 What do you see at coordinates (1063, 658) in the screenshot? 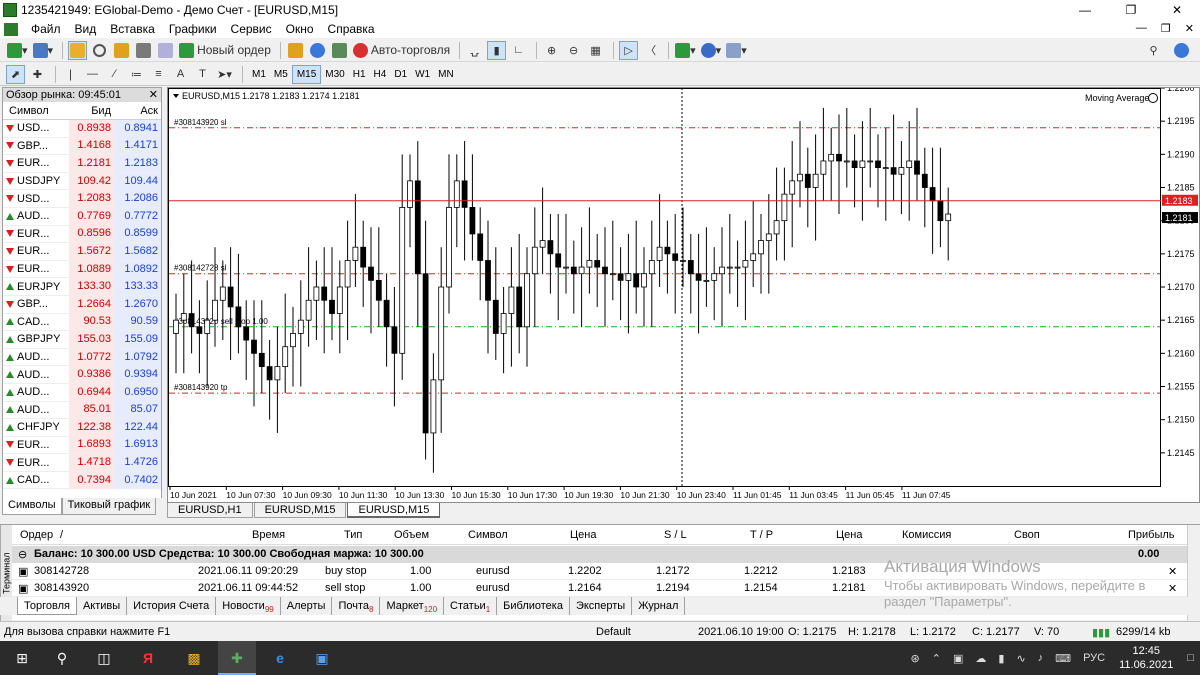
I see `keyboard-icon: ⌨` at bounding box center [1063, 658].